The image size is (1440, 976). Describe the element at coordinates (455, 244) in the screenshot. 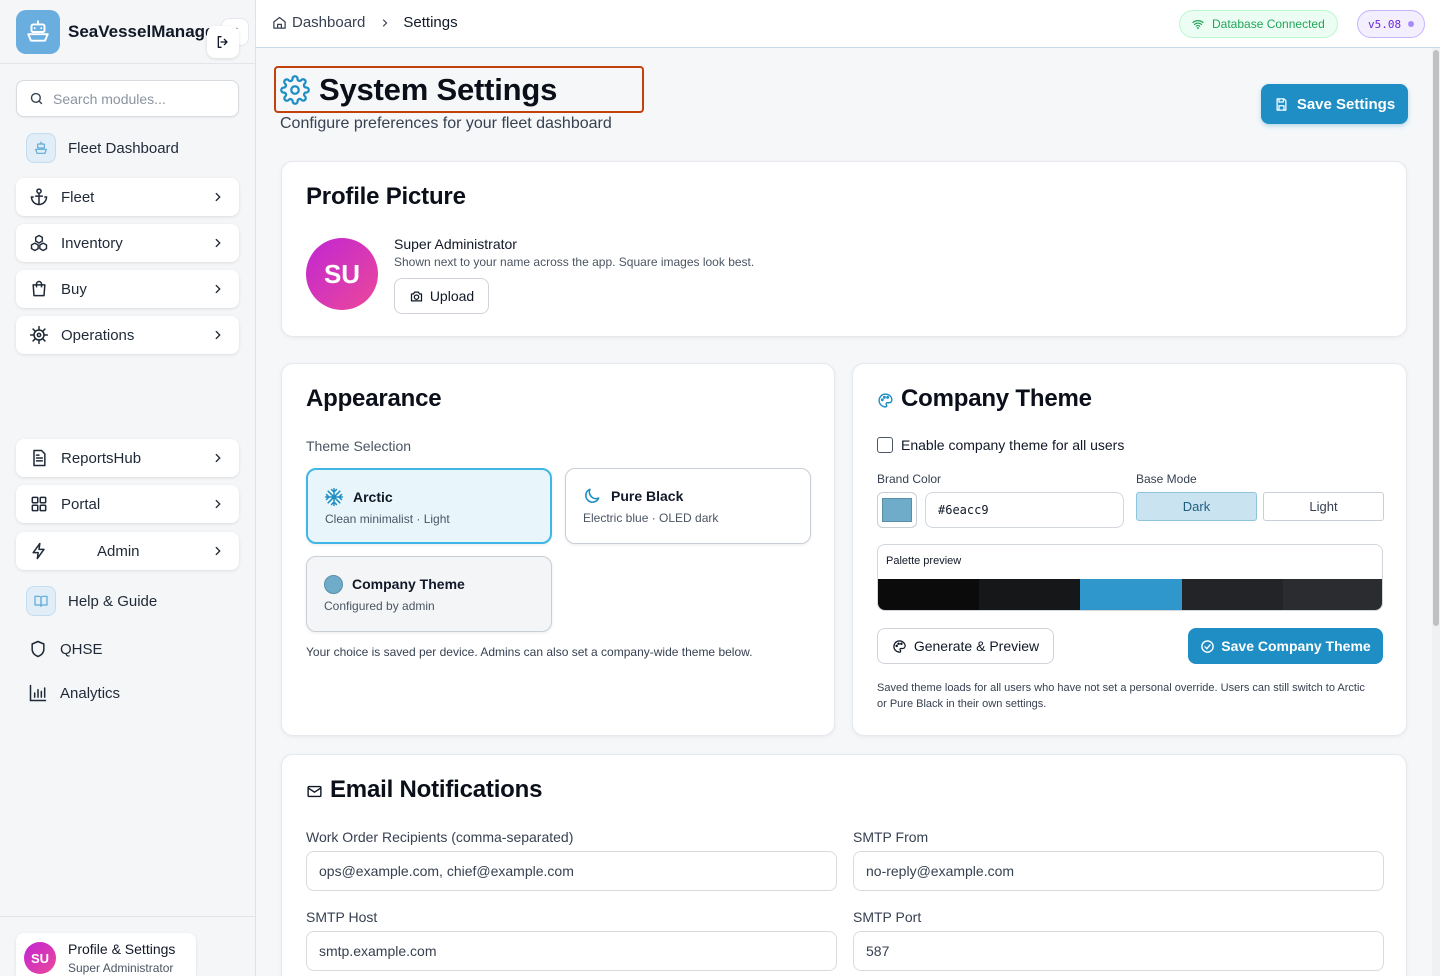

I see `profile-name: Super Administrator` at that location.